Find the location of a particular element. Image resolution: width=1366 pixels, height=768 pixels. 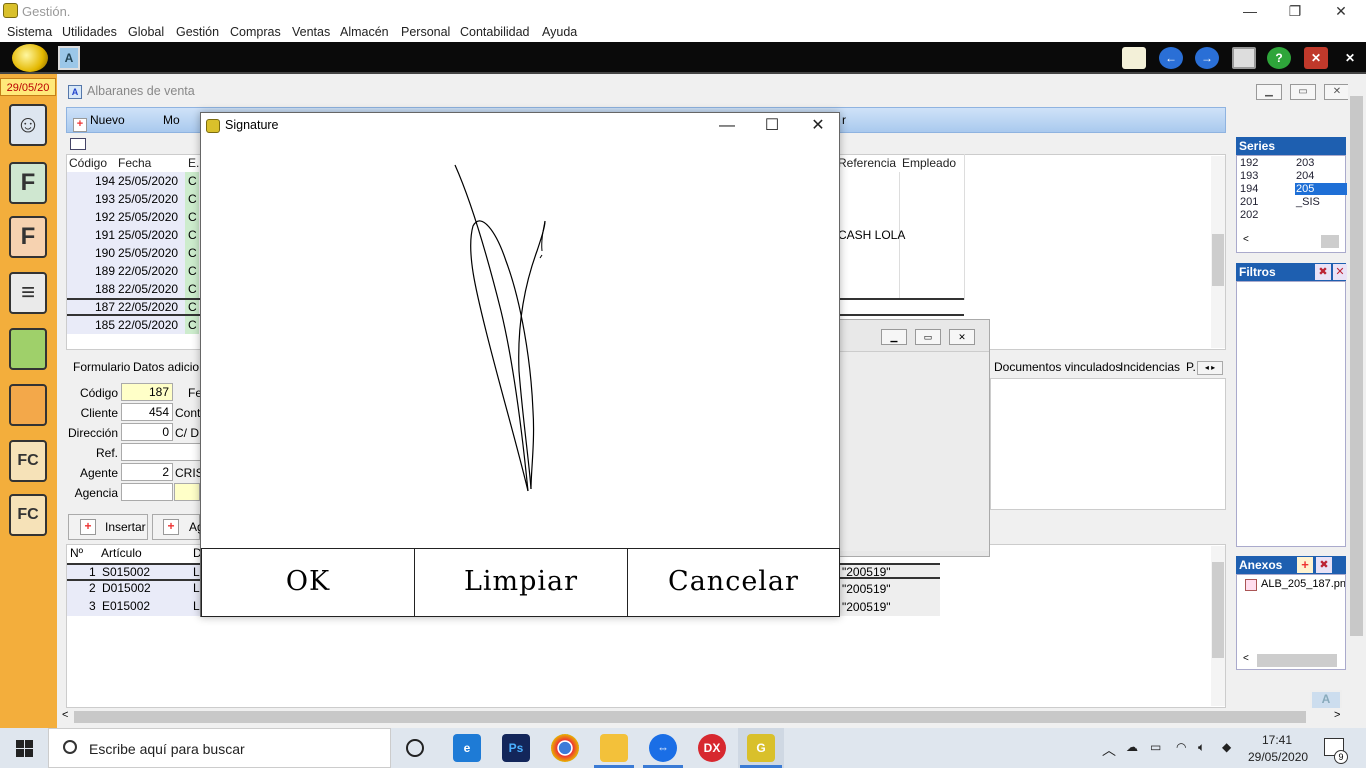

main-hscroll-thumb is located at coordinates (690, 717).